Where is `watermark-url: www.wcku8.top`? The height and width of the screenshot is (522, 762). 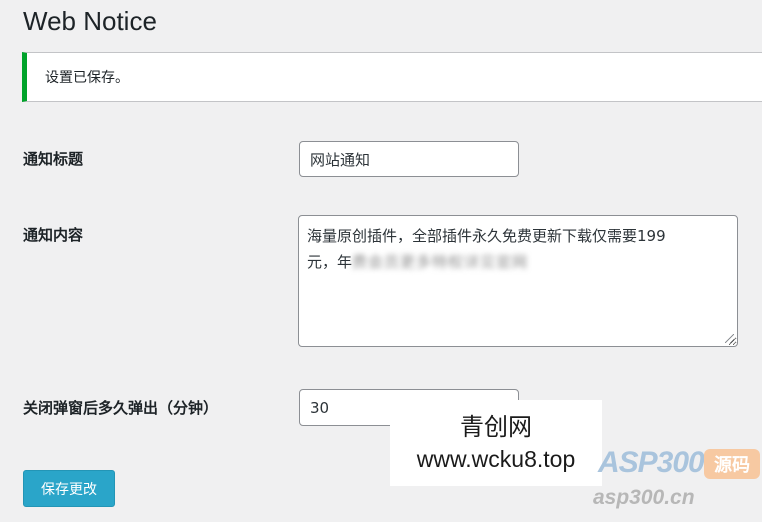 watermark-url: www.wcku8.top is located at coordinates (496, 459).